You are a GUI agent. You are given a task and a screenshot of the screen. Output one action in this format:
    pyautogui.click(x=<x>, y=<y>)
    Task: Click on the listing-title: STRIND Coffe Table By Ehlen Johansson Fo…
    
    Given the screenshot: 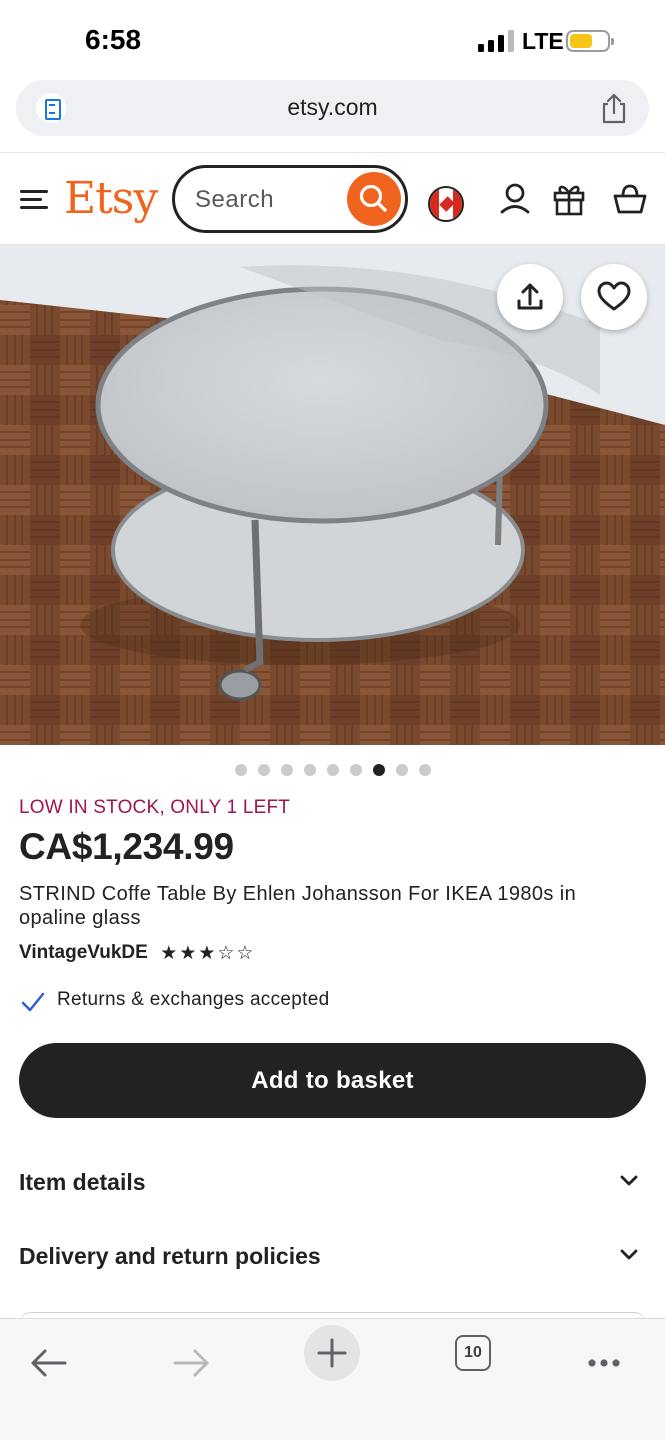 What is the action you would take?
    pyautogui.click(x=298, y=906)
    